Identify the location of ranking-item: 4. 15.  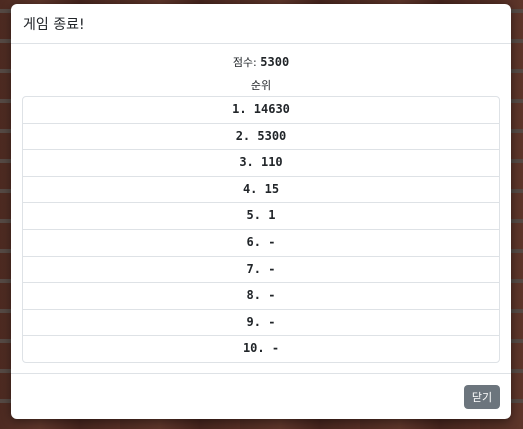
(261, 190).